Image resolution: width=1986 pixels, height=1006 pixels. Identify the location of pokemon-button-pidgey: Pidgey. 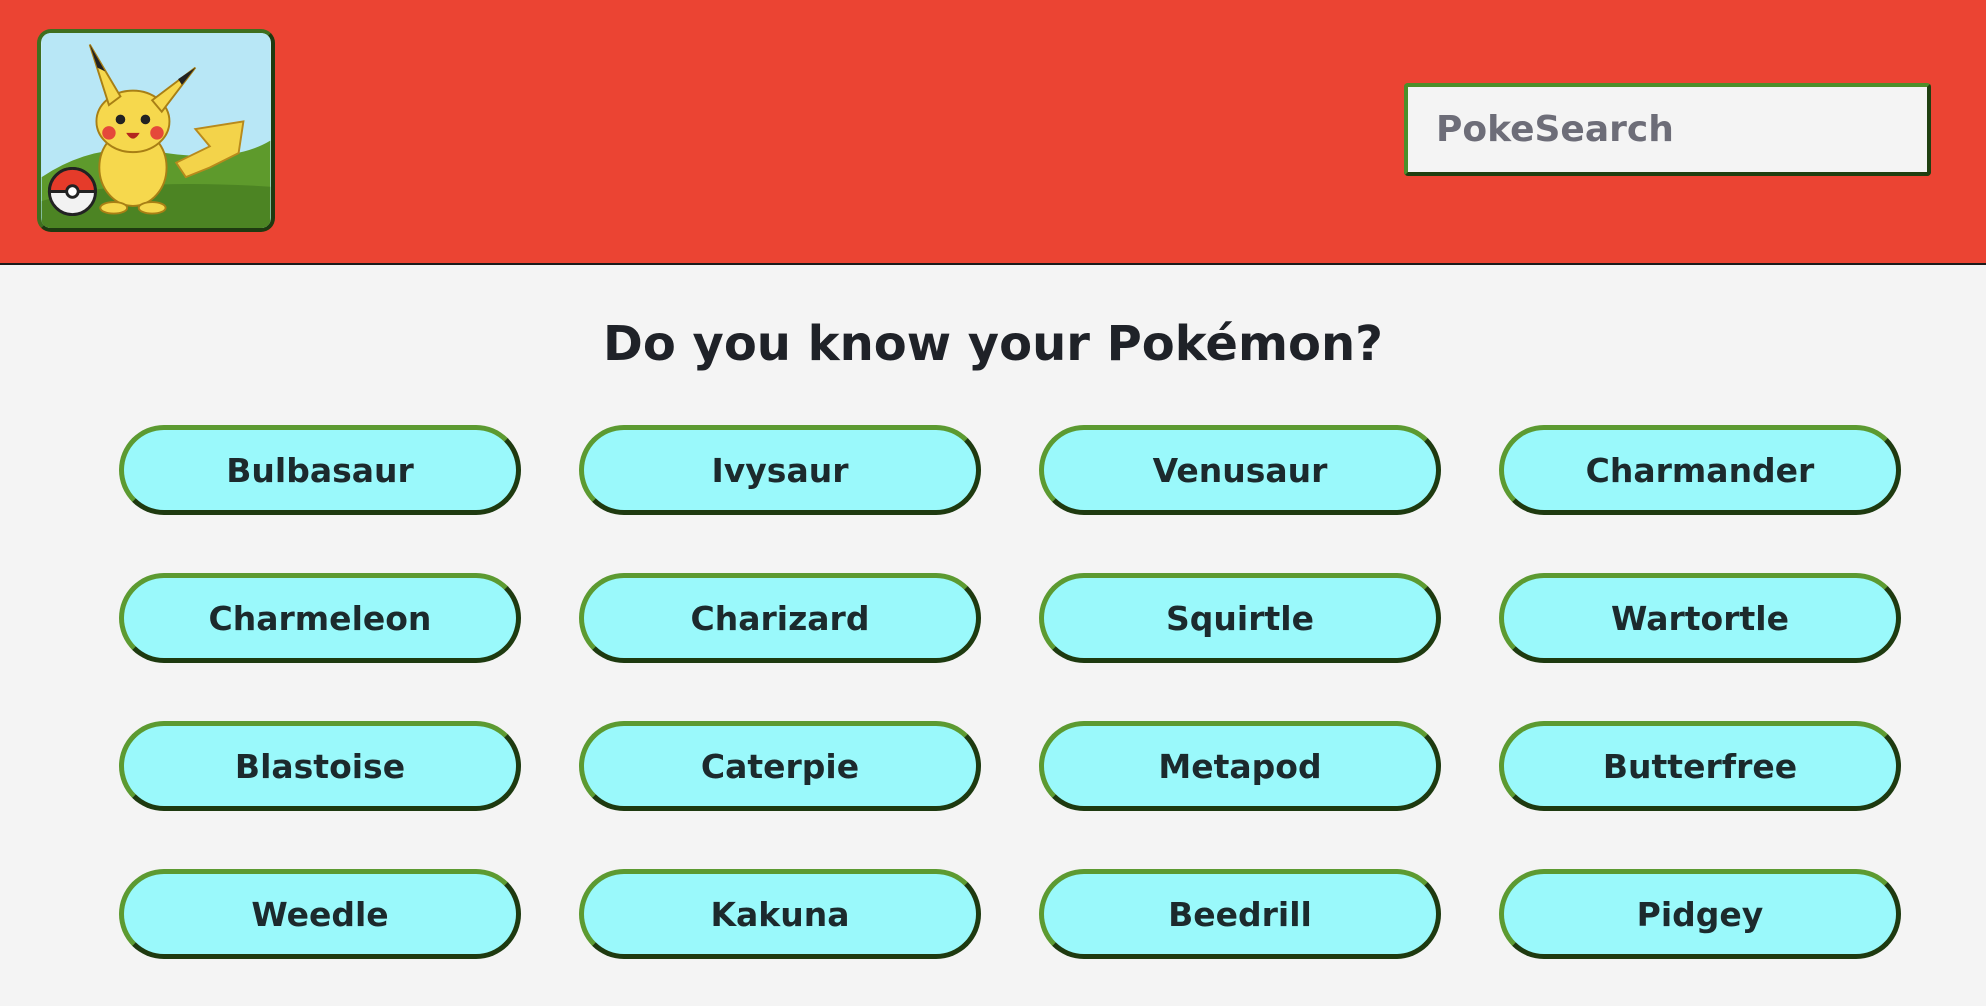
(1700, 914).